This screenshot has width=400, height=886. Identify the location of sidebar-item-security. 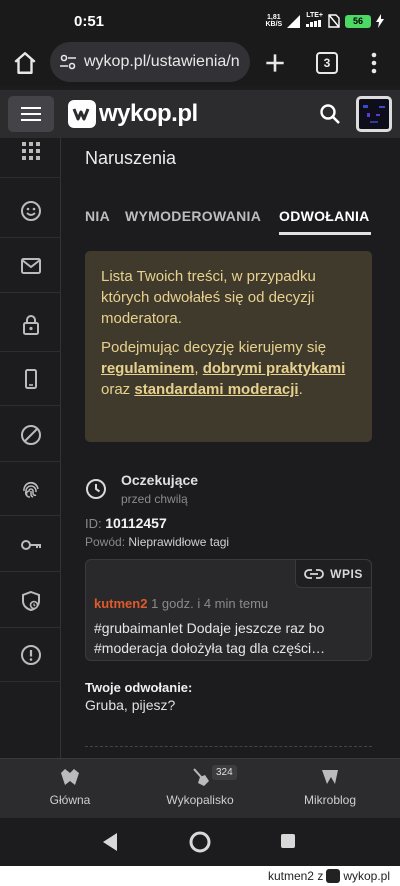
(30, 325).